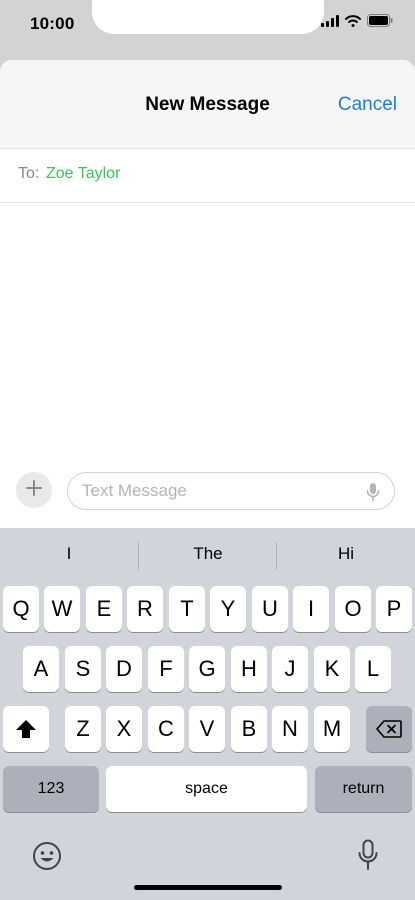  What do you see at coordinates (207, 104) in the screenshot?
I see `nav-bar: New Message Cancel` at bounding box center [207, 104].